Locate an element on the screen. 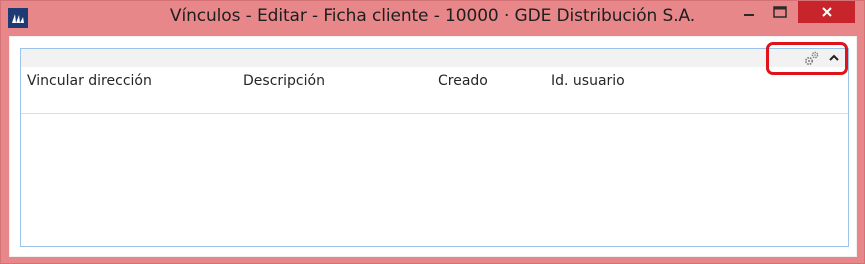 Image resolution: width=865 pixels, height=264 pixels. collapse-icon is located at coordinates (834, 58).